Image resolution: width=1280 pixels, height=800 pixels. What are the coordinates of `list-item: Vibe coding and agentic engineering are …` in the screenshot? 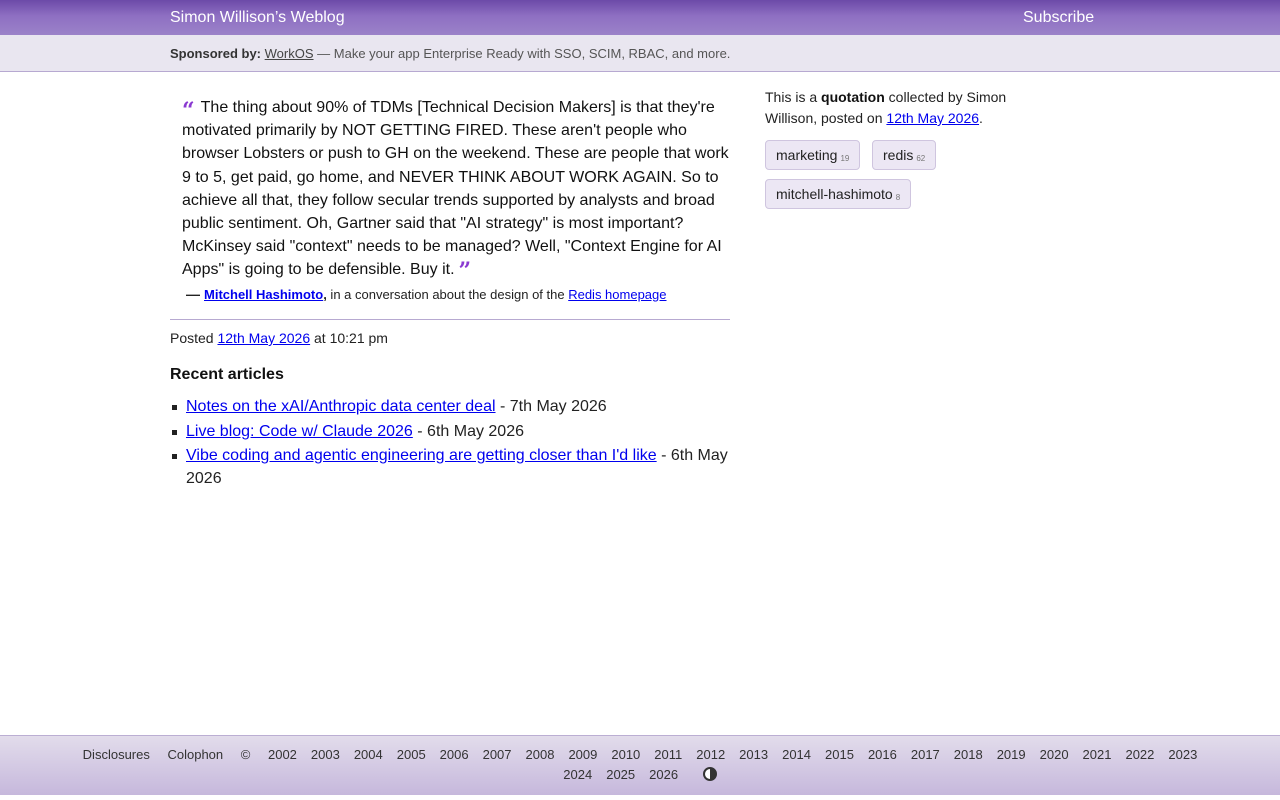 It's located at (453, 467).